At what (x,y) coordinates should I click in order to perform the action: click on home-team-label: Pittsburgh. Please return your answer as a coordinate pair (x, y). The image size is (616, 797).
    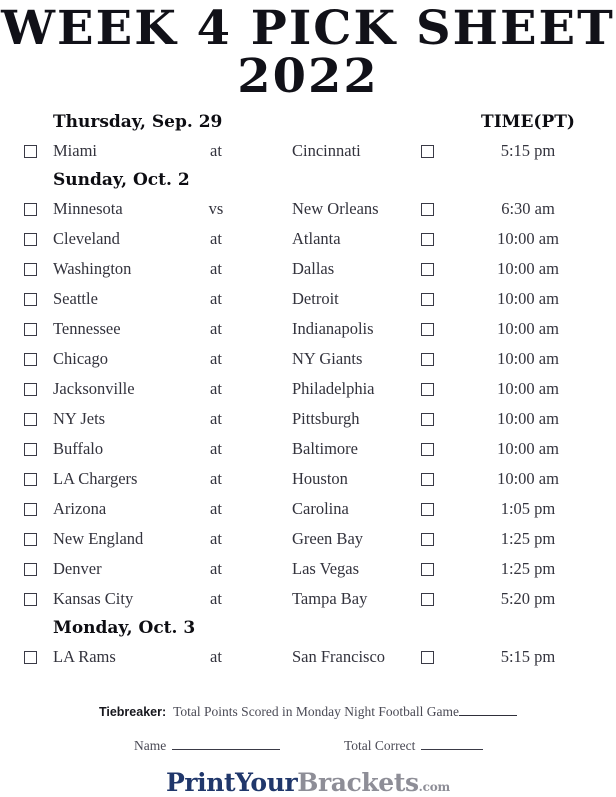
    Looking at the image, I should click on (326, 419).